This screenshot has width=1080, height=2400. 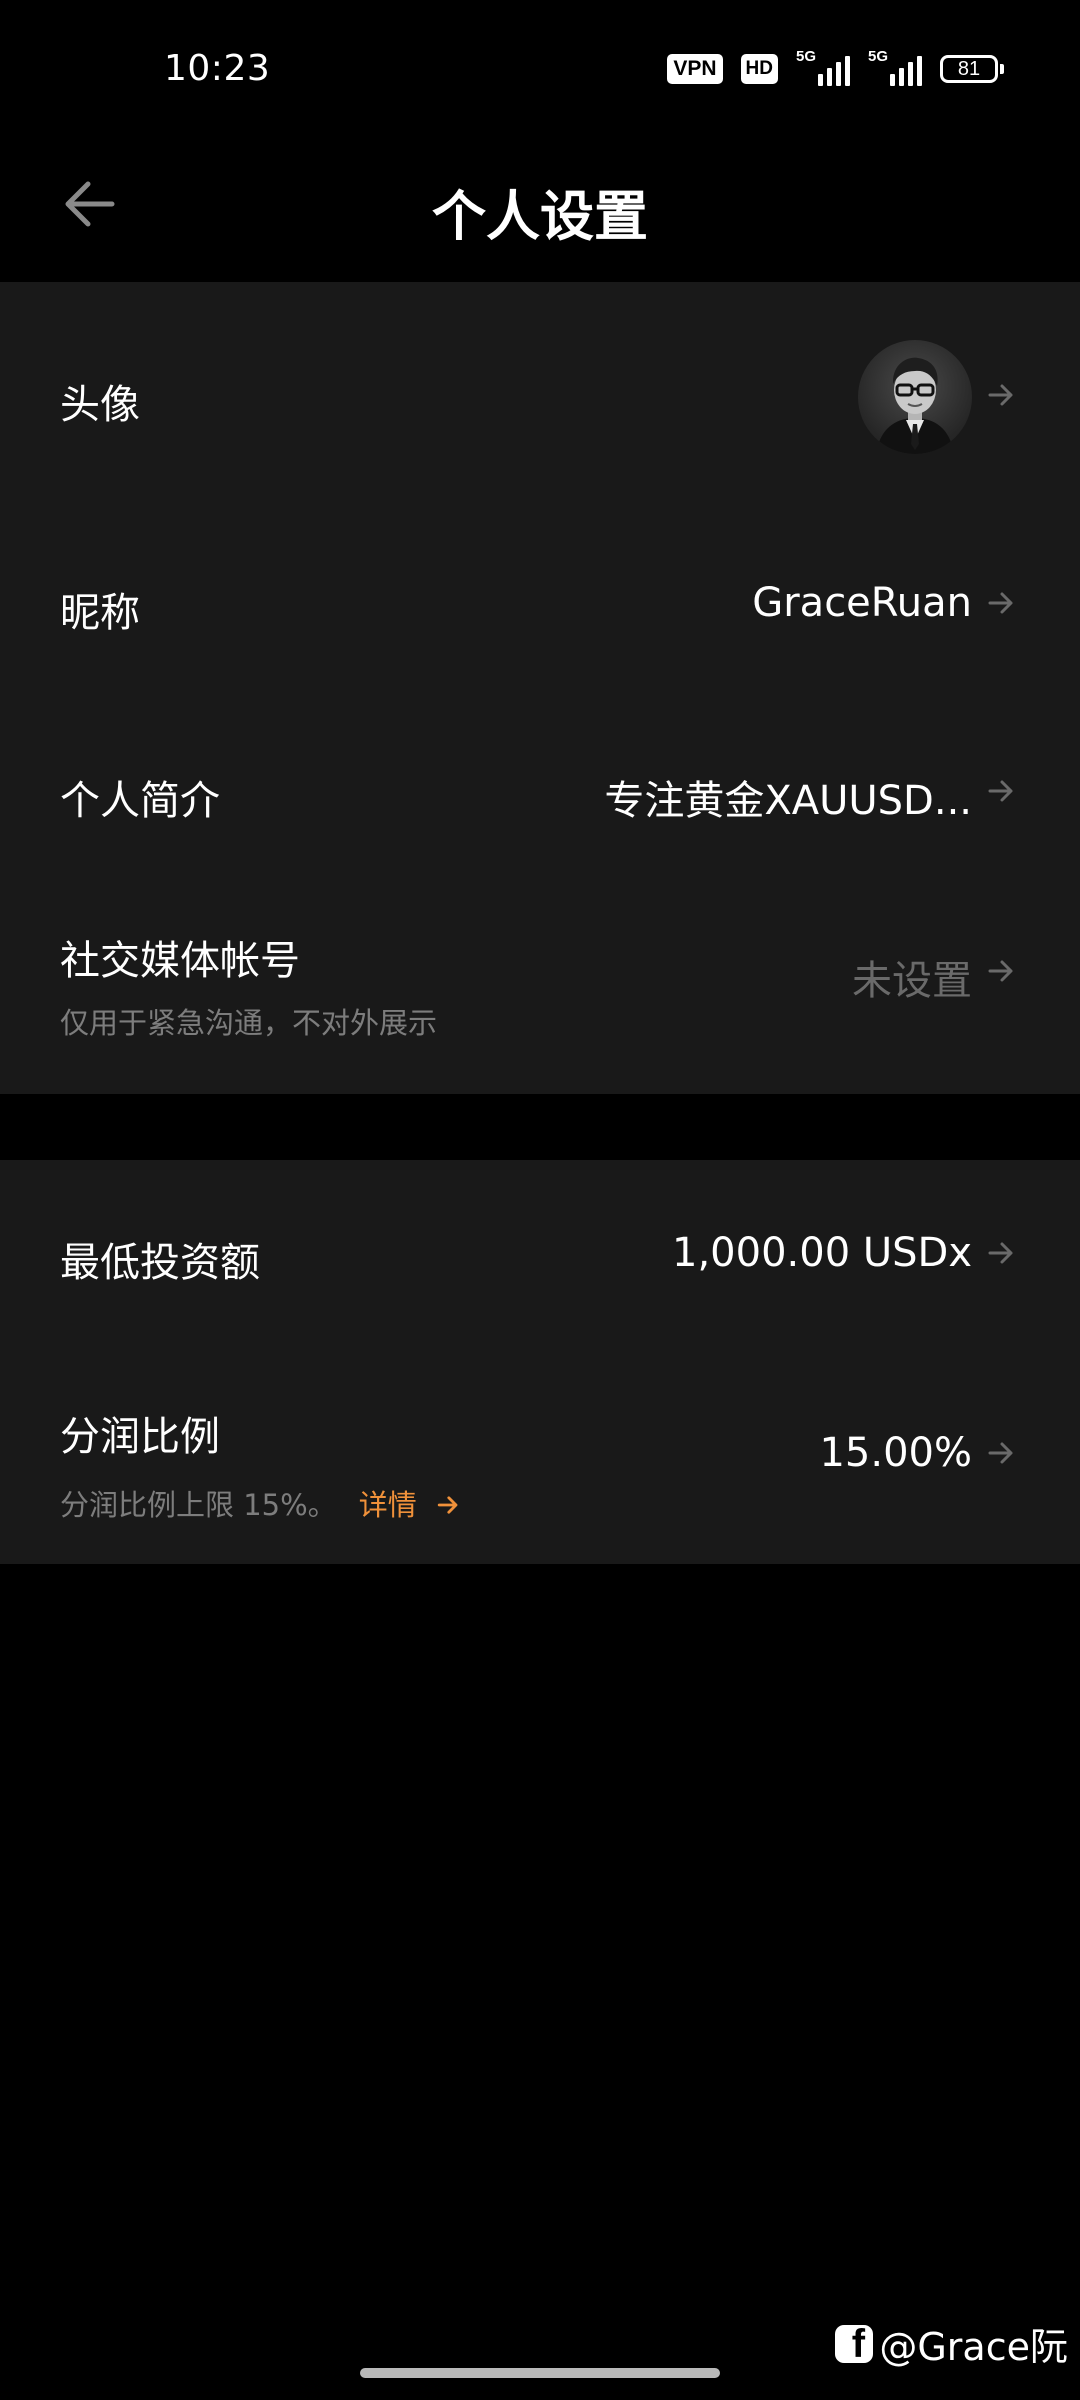 I want to click on profit-share-note: 分润比例上限 15%。 详情, so click(x=261, y=1503).